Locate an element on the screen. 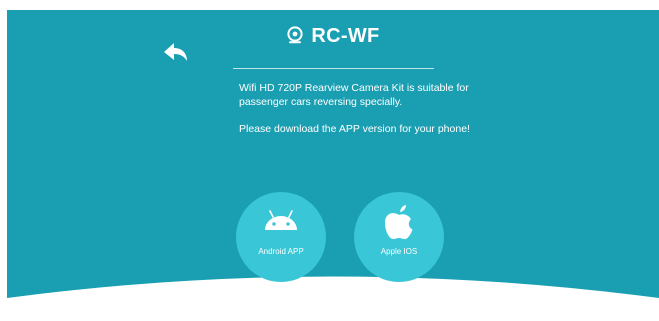 The image size is (659, 321). header: RC-WF is located at coordinates (333, 36).